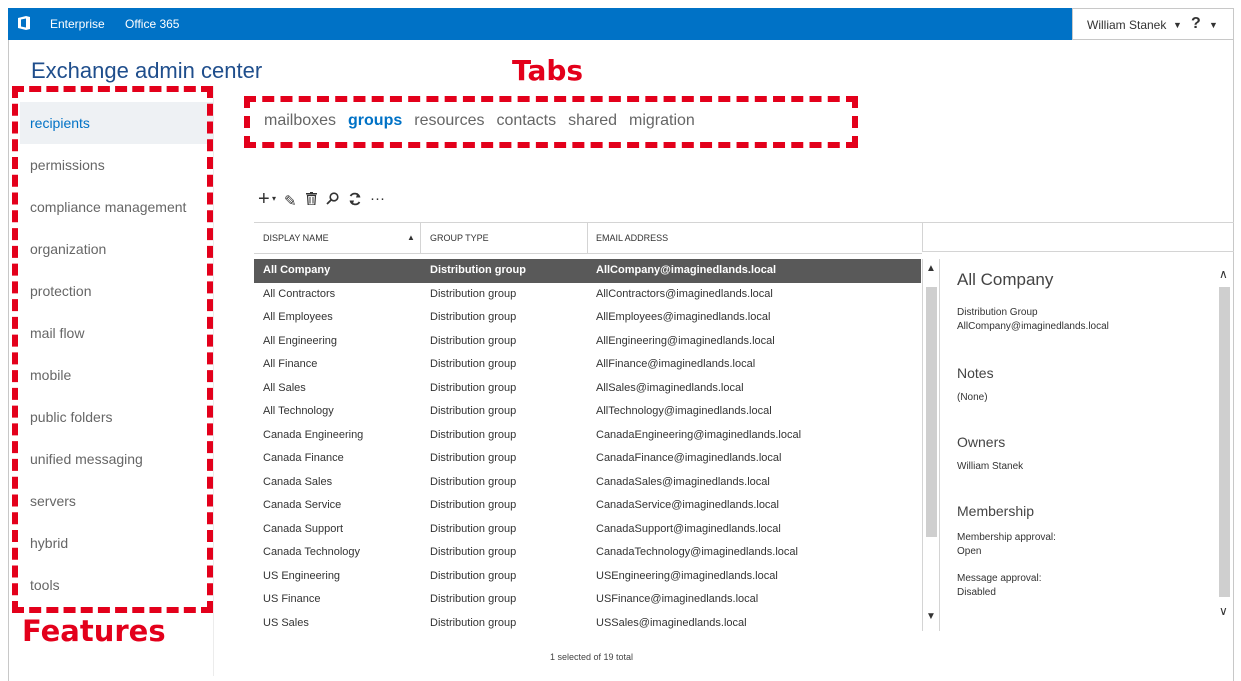 Image resolution: width=1241 pixels, height=681 pixels. Describe the element at coordinates (311, 200) in the screenshot. I see `delete-icon` at that location.